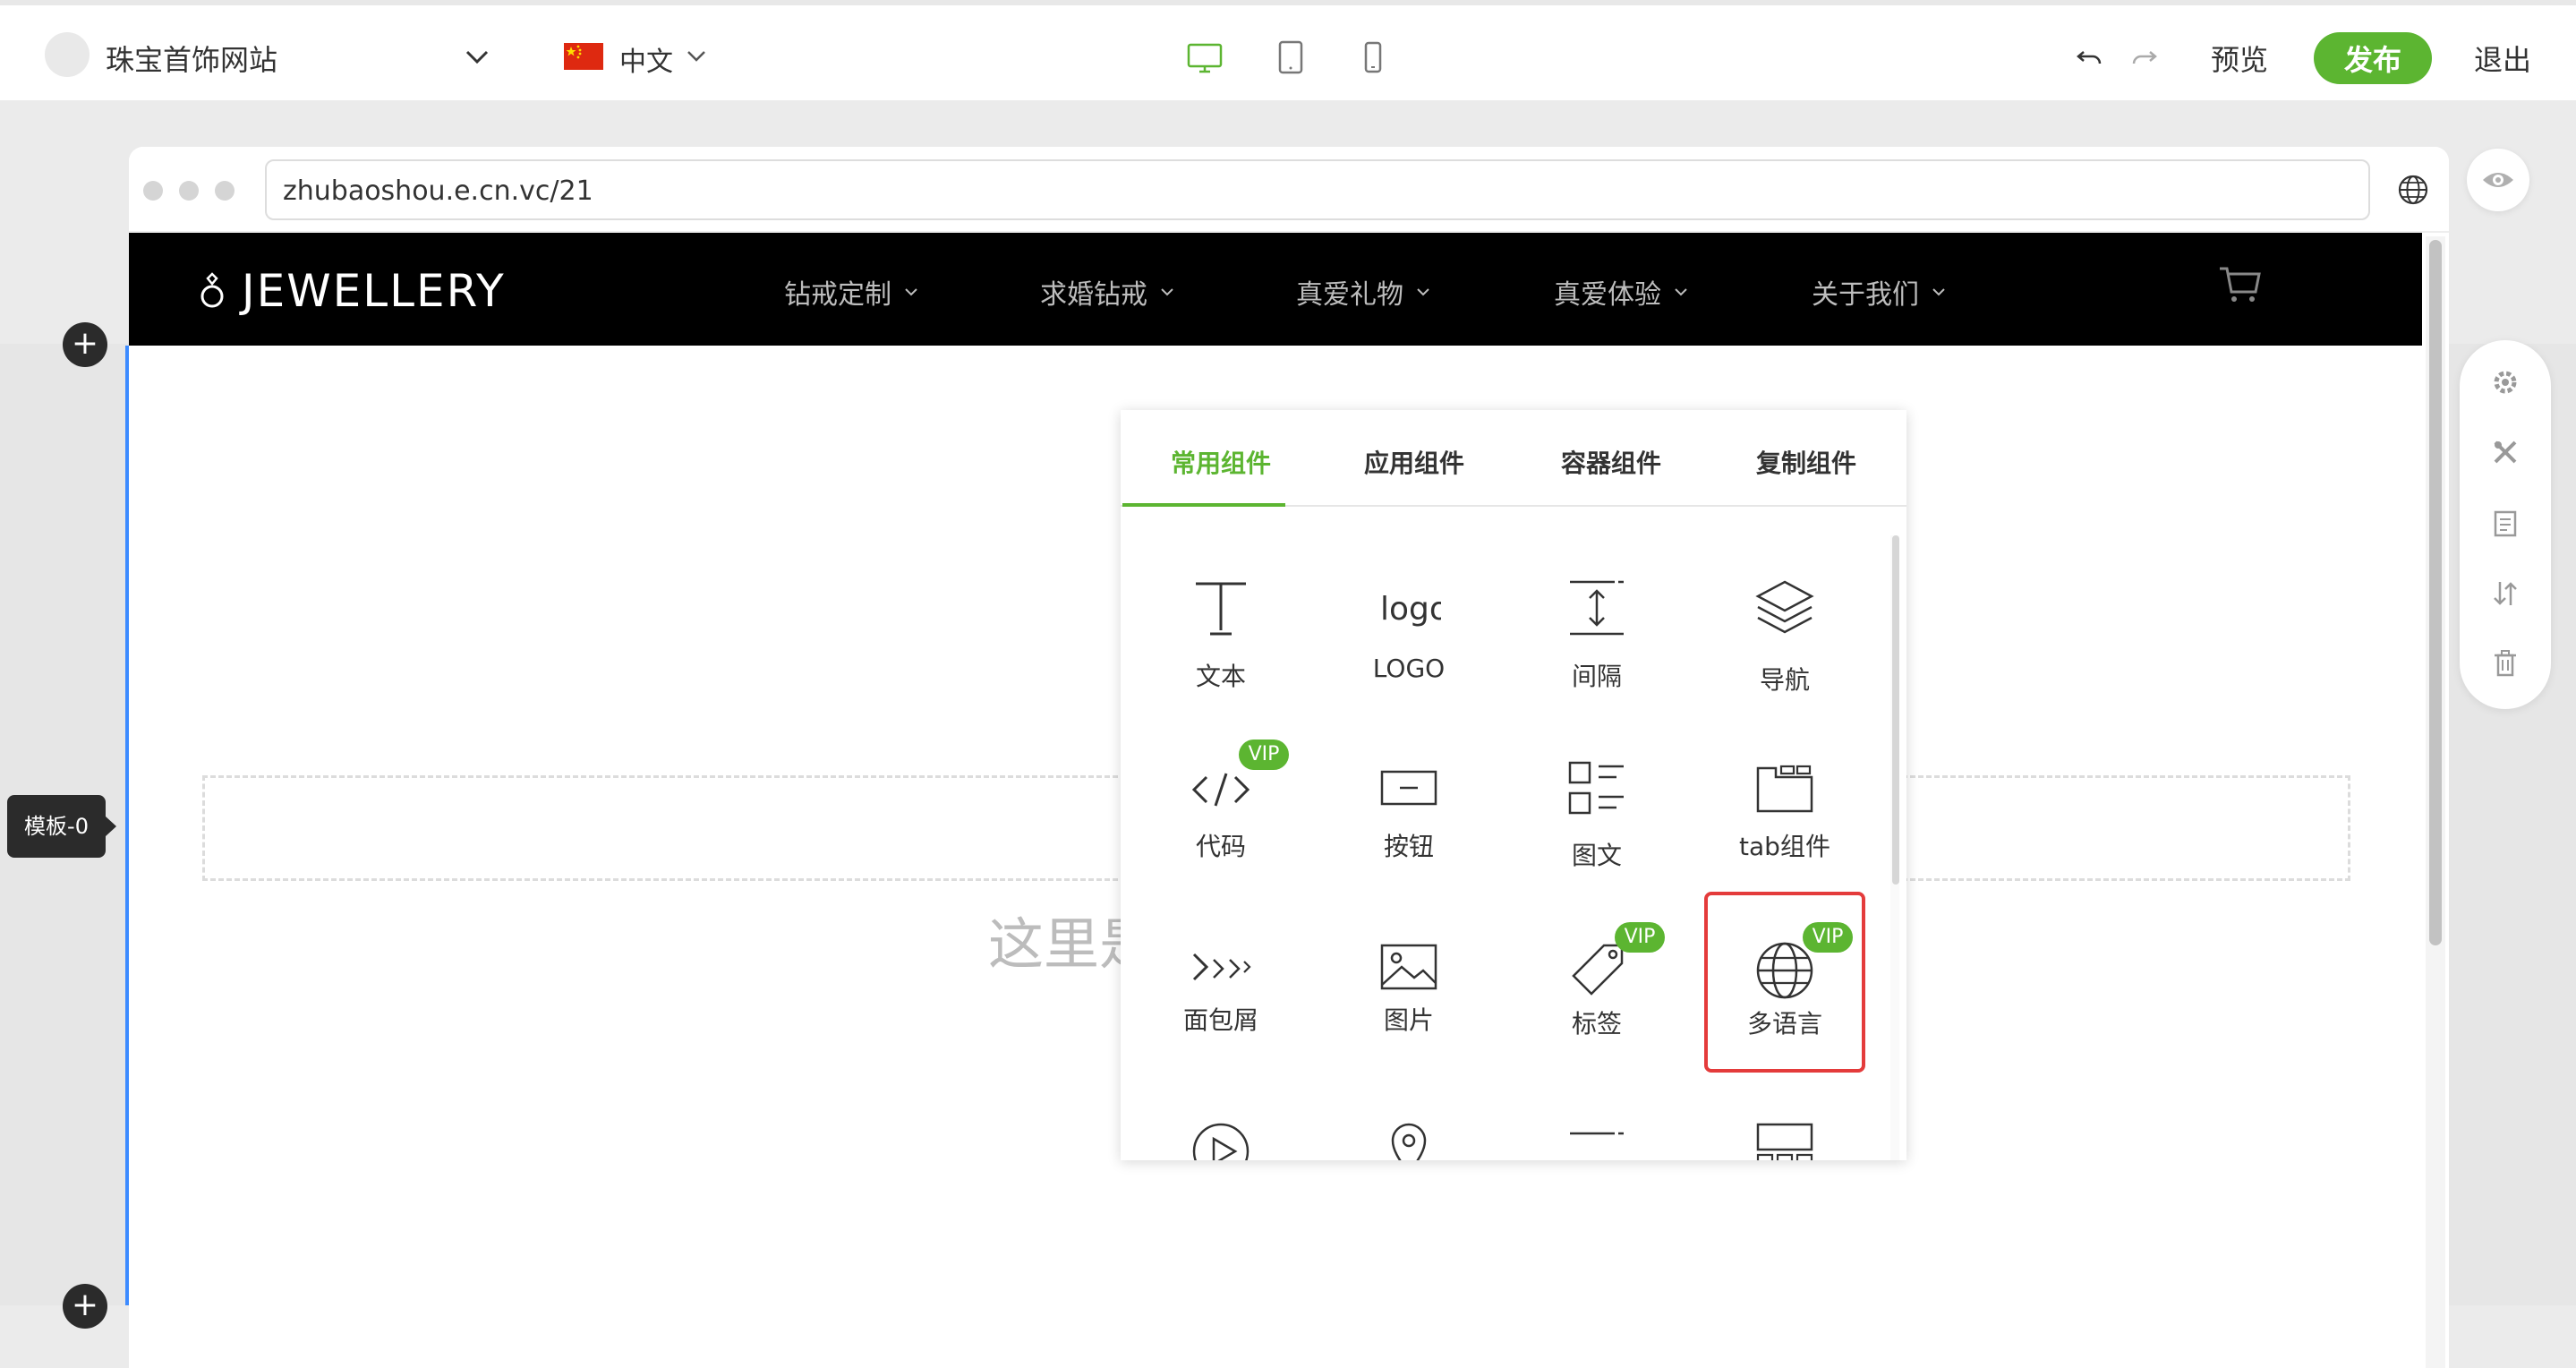 This screenshot has height=1368, width=2576. I want to click on component-text: 文本, so click(1220, 662).